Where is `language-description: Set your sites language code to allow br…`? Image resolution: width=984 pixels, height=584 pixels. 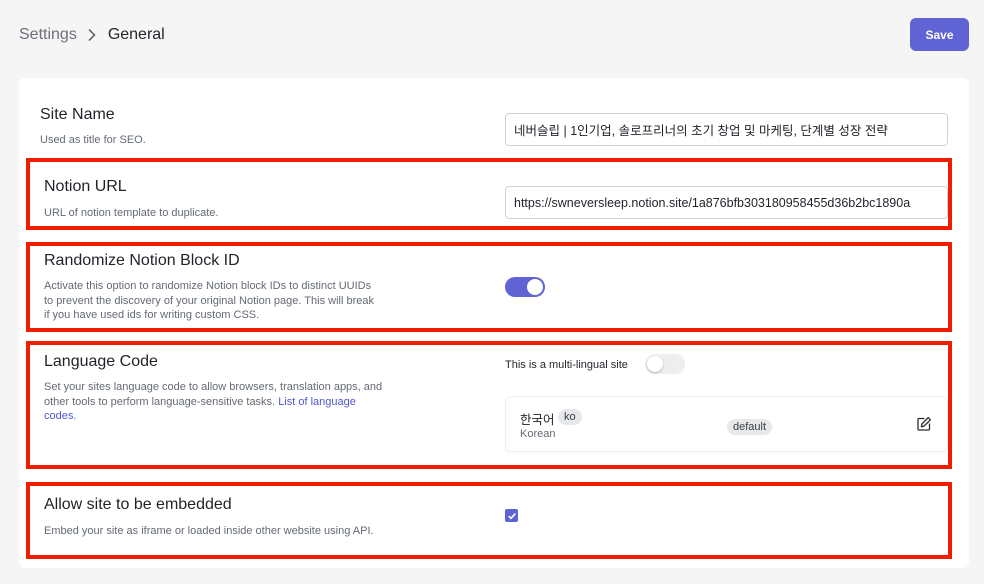 language-description: Set your sites language code to allow br… is located at coordinates (213, 402).